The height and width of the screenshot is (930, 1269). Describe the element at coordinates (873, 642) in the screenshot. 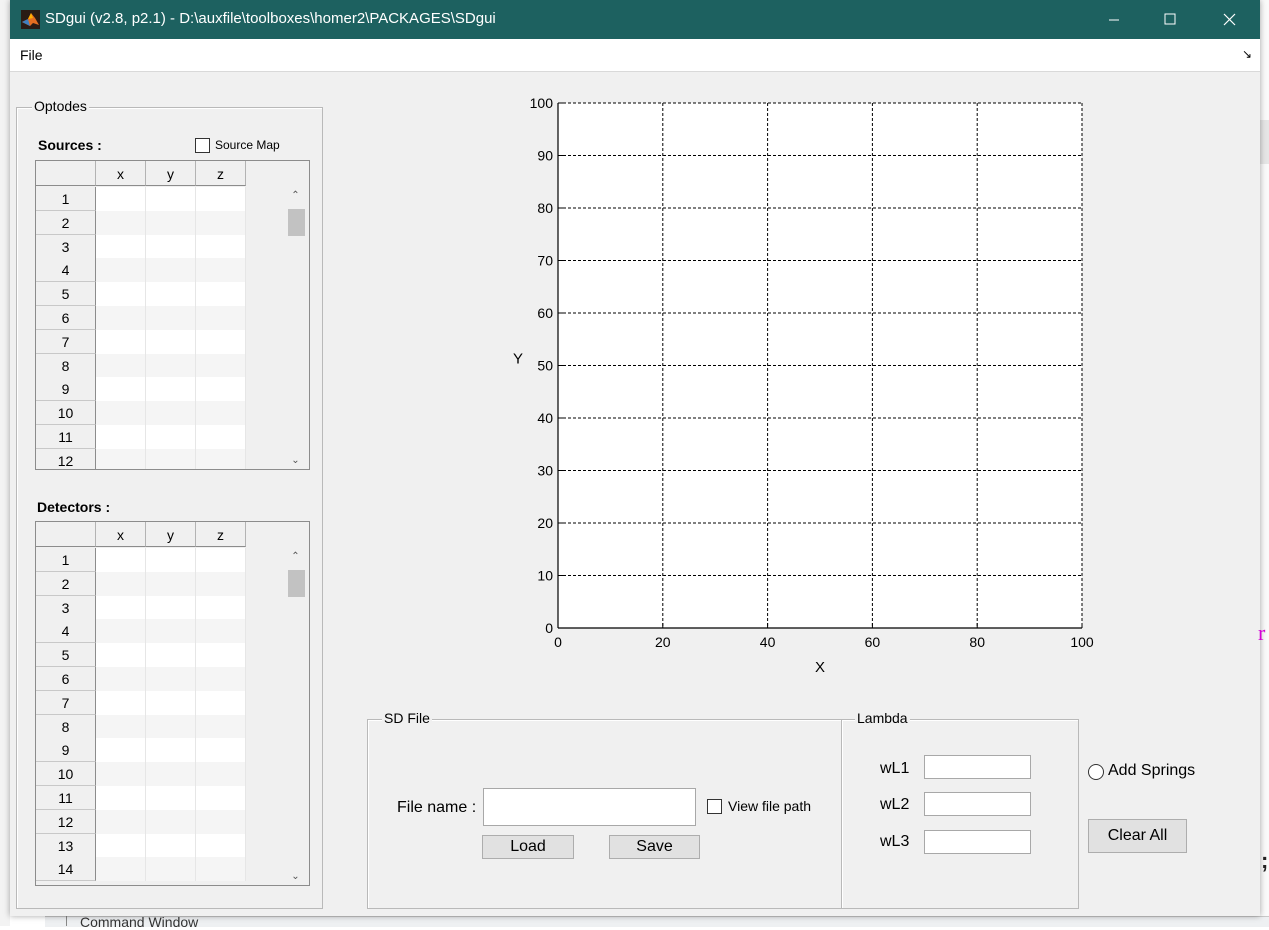

I see `x-tick-label: 60` at that location.